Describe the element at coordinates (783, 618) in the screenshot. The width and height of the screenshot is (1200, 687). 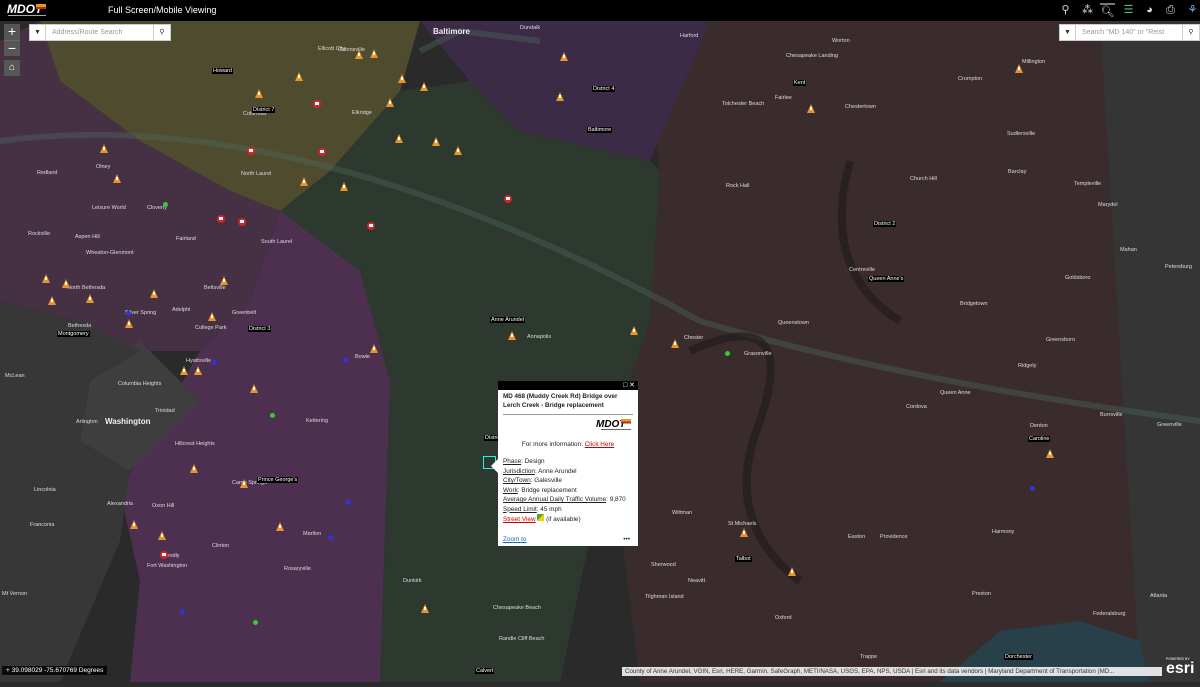
I see `place-label: Oxford` at that location.